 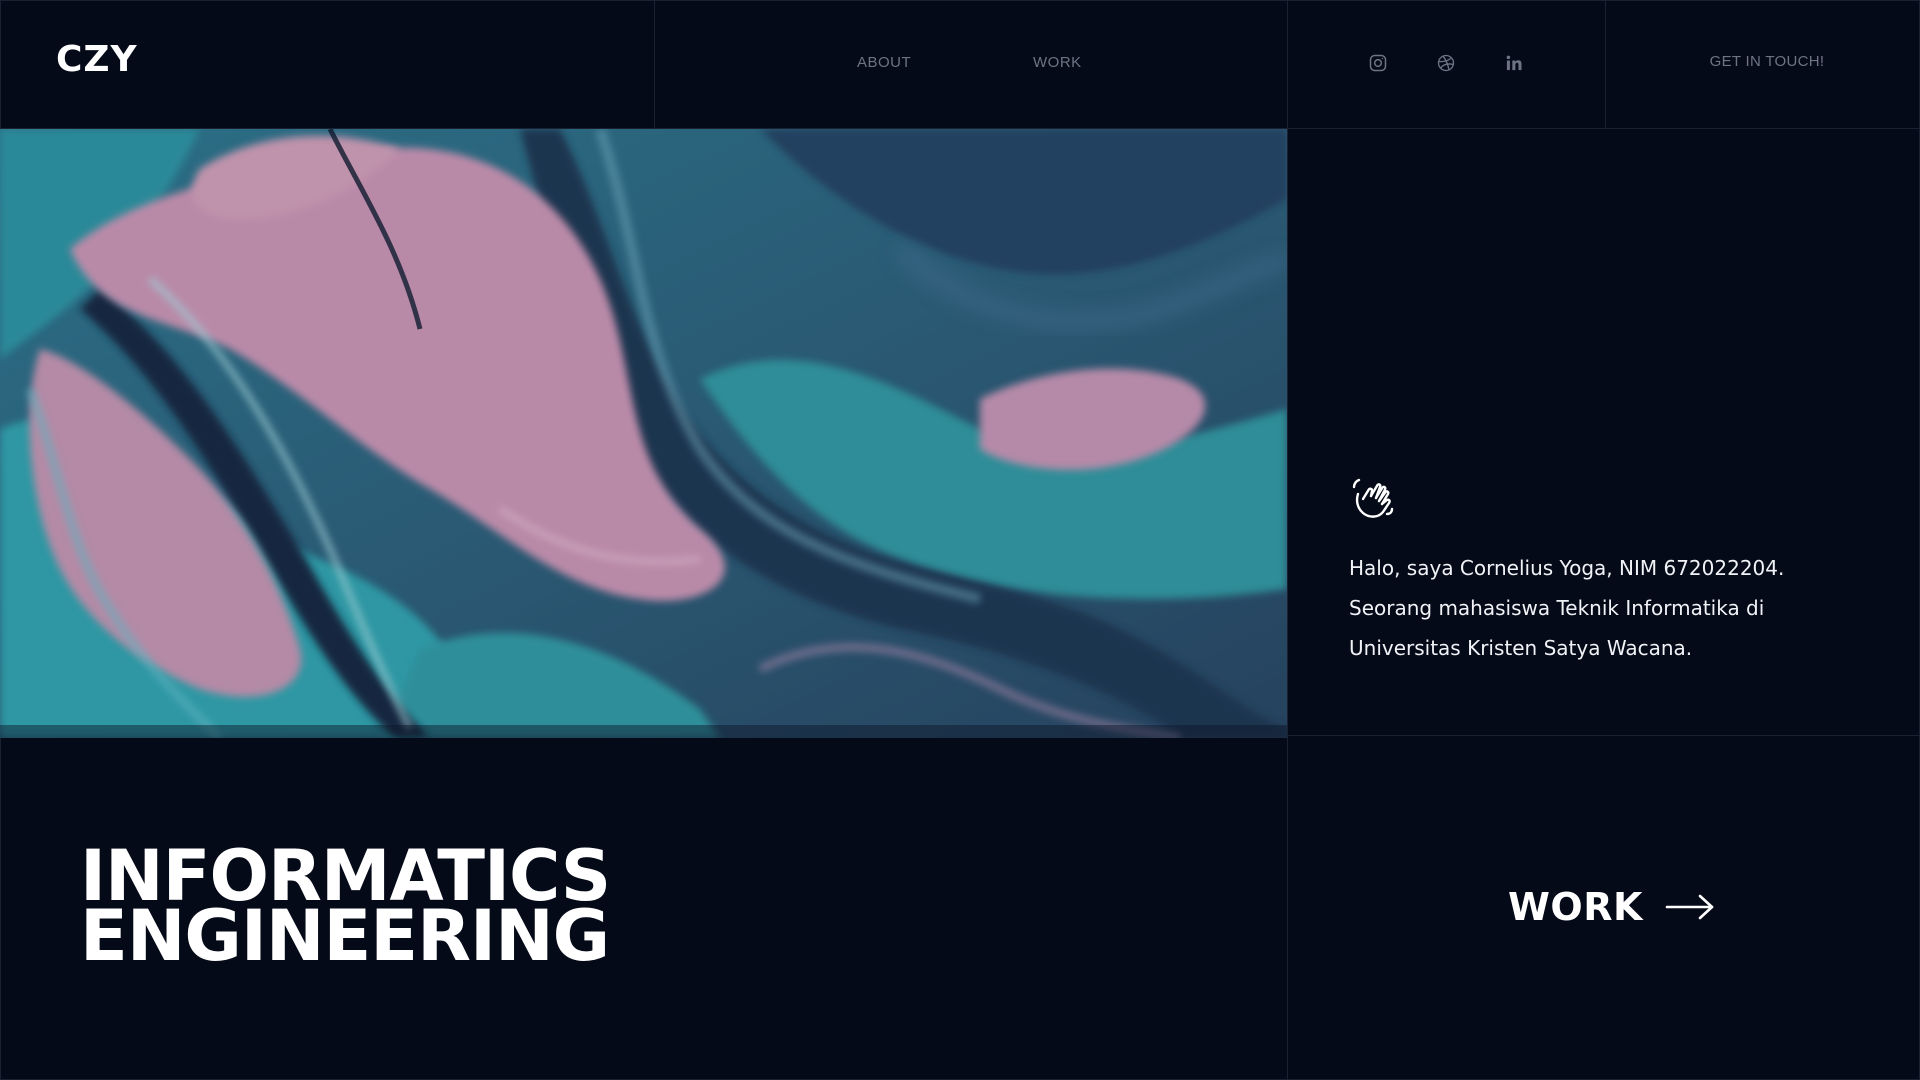 I want to click on headline-line-2: ENGINEERING, so click(x=345, y=936).